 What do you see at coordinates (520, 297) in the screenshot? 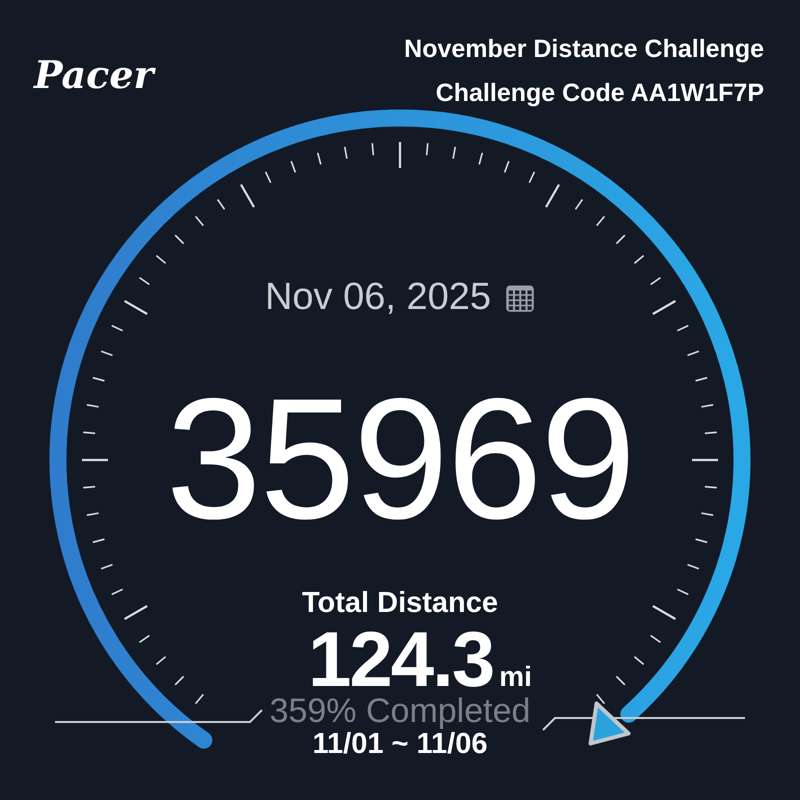
I see `calendar-icon` at bounding box center [520, 297].